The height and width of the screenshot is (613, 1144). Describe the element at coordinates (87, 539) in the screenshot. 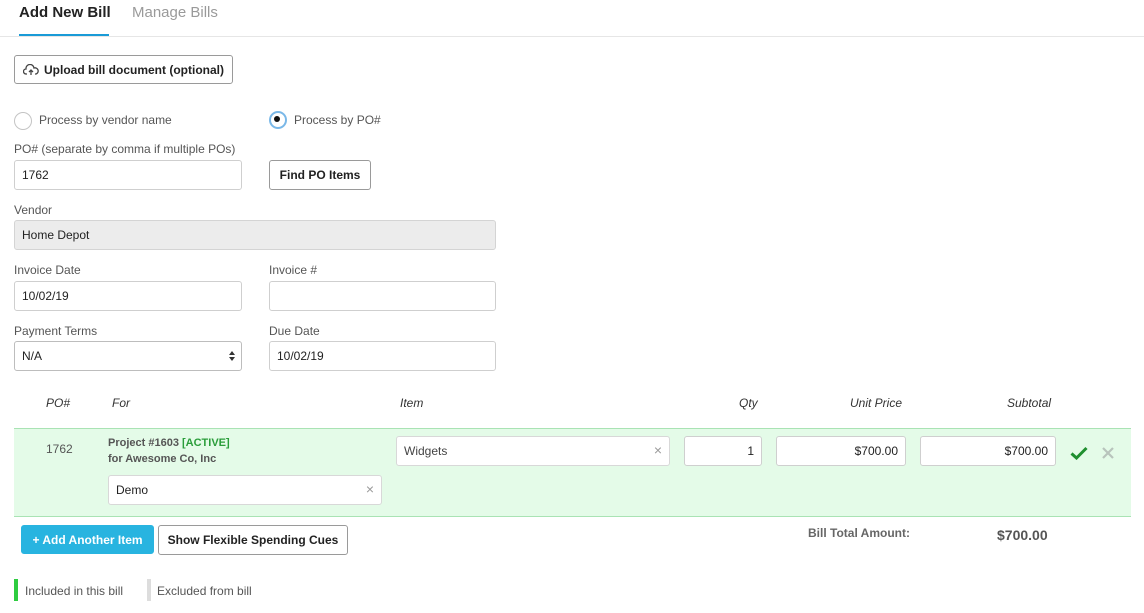

I see `add-another-item-button: + Add Another Item` at that location.